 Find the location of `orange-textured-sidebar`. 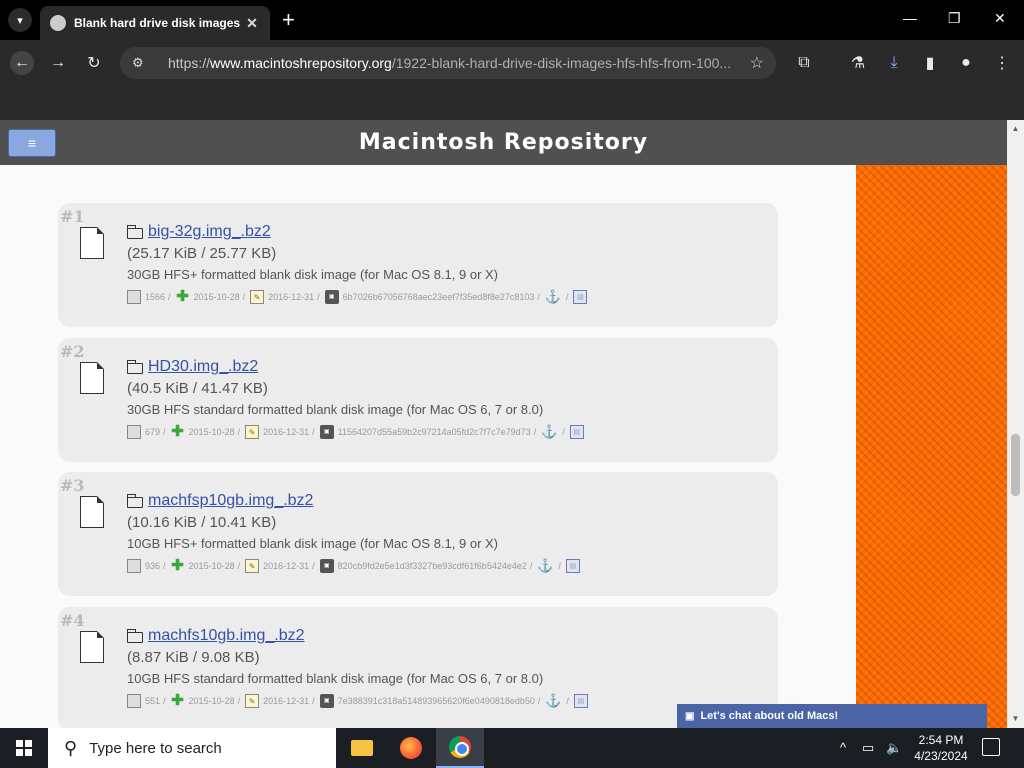

orange-textured-sidebar is located at coordinates (931, 446).